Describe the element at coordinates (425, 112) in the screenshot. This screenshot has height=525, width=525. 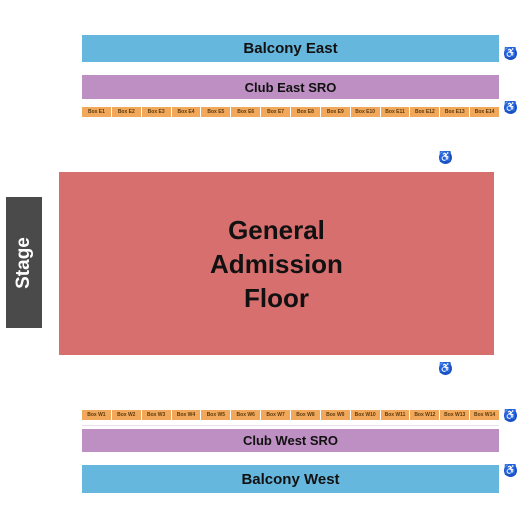
I see `box-section: Box E12` at that location.